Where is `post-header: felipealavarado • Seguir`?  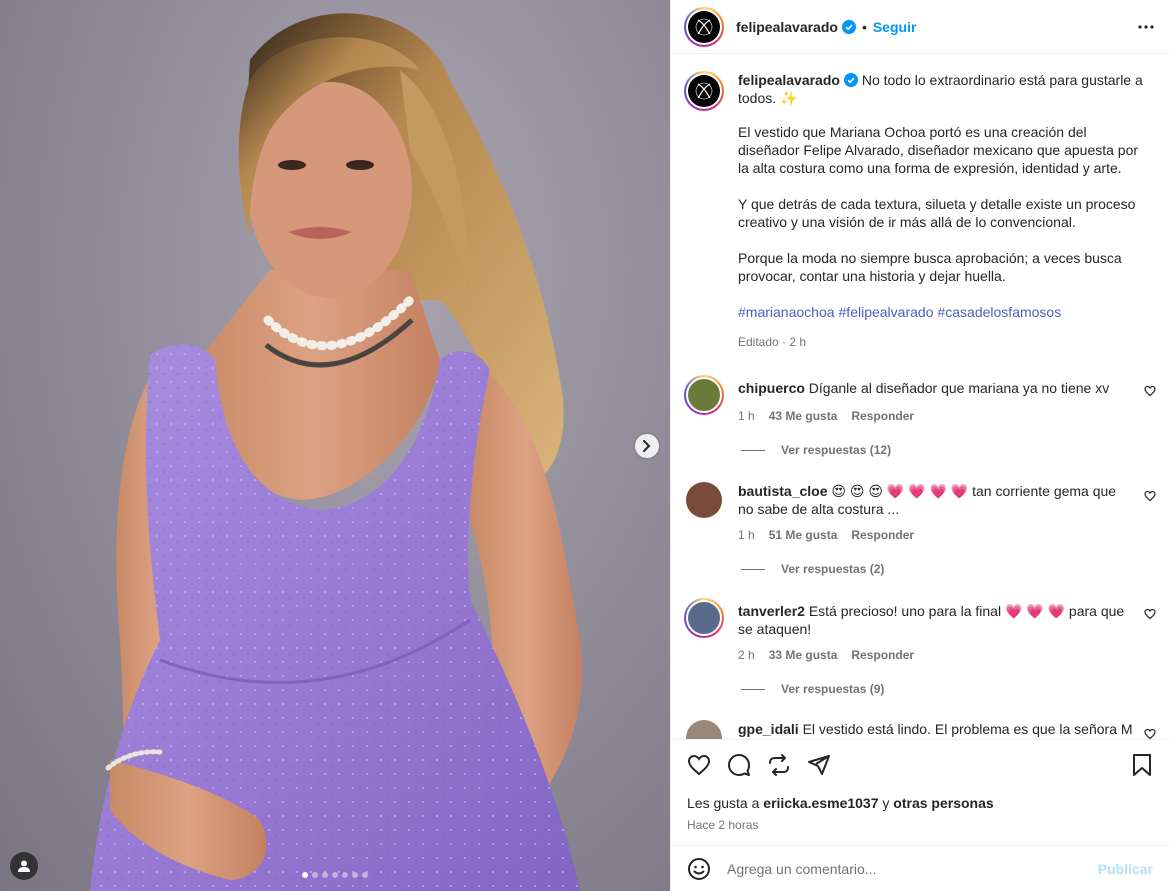
post-header: felipealavarado • Seguir is located at coordinates (920, 27).